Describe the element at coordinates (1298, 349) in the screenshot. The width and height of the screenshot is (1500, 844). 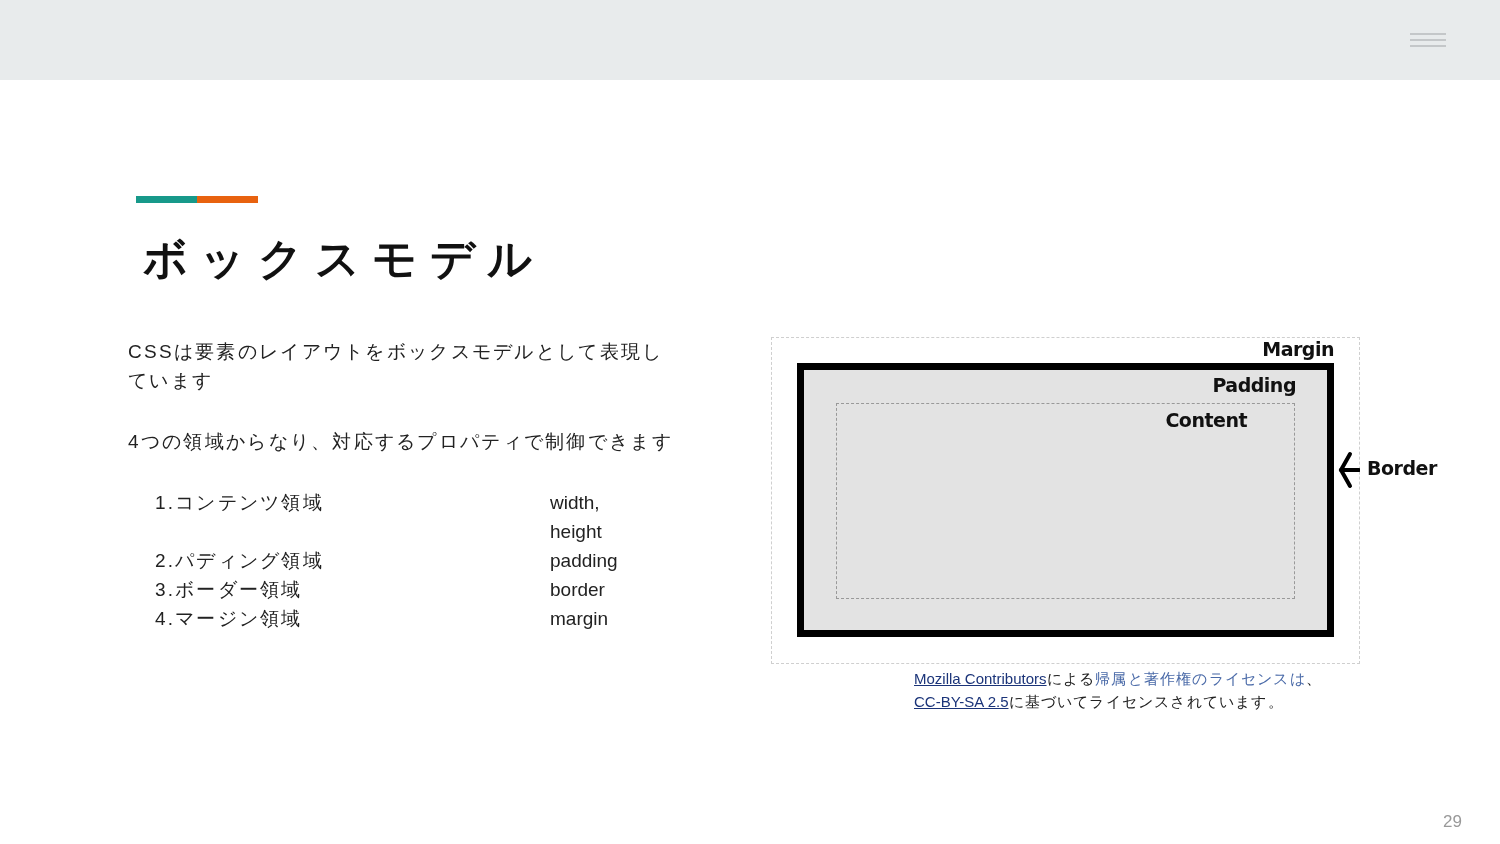
I see `margin-label: Margin` at that location.